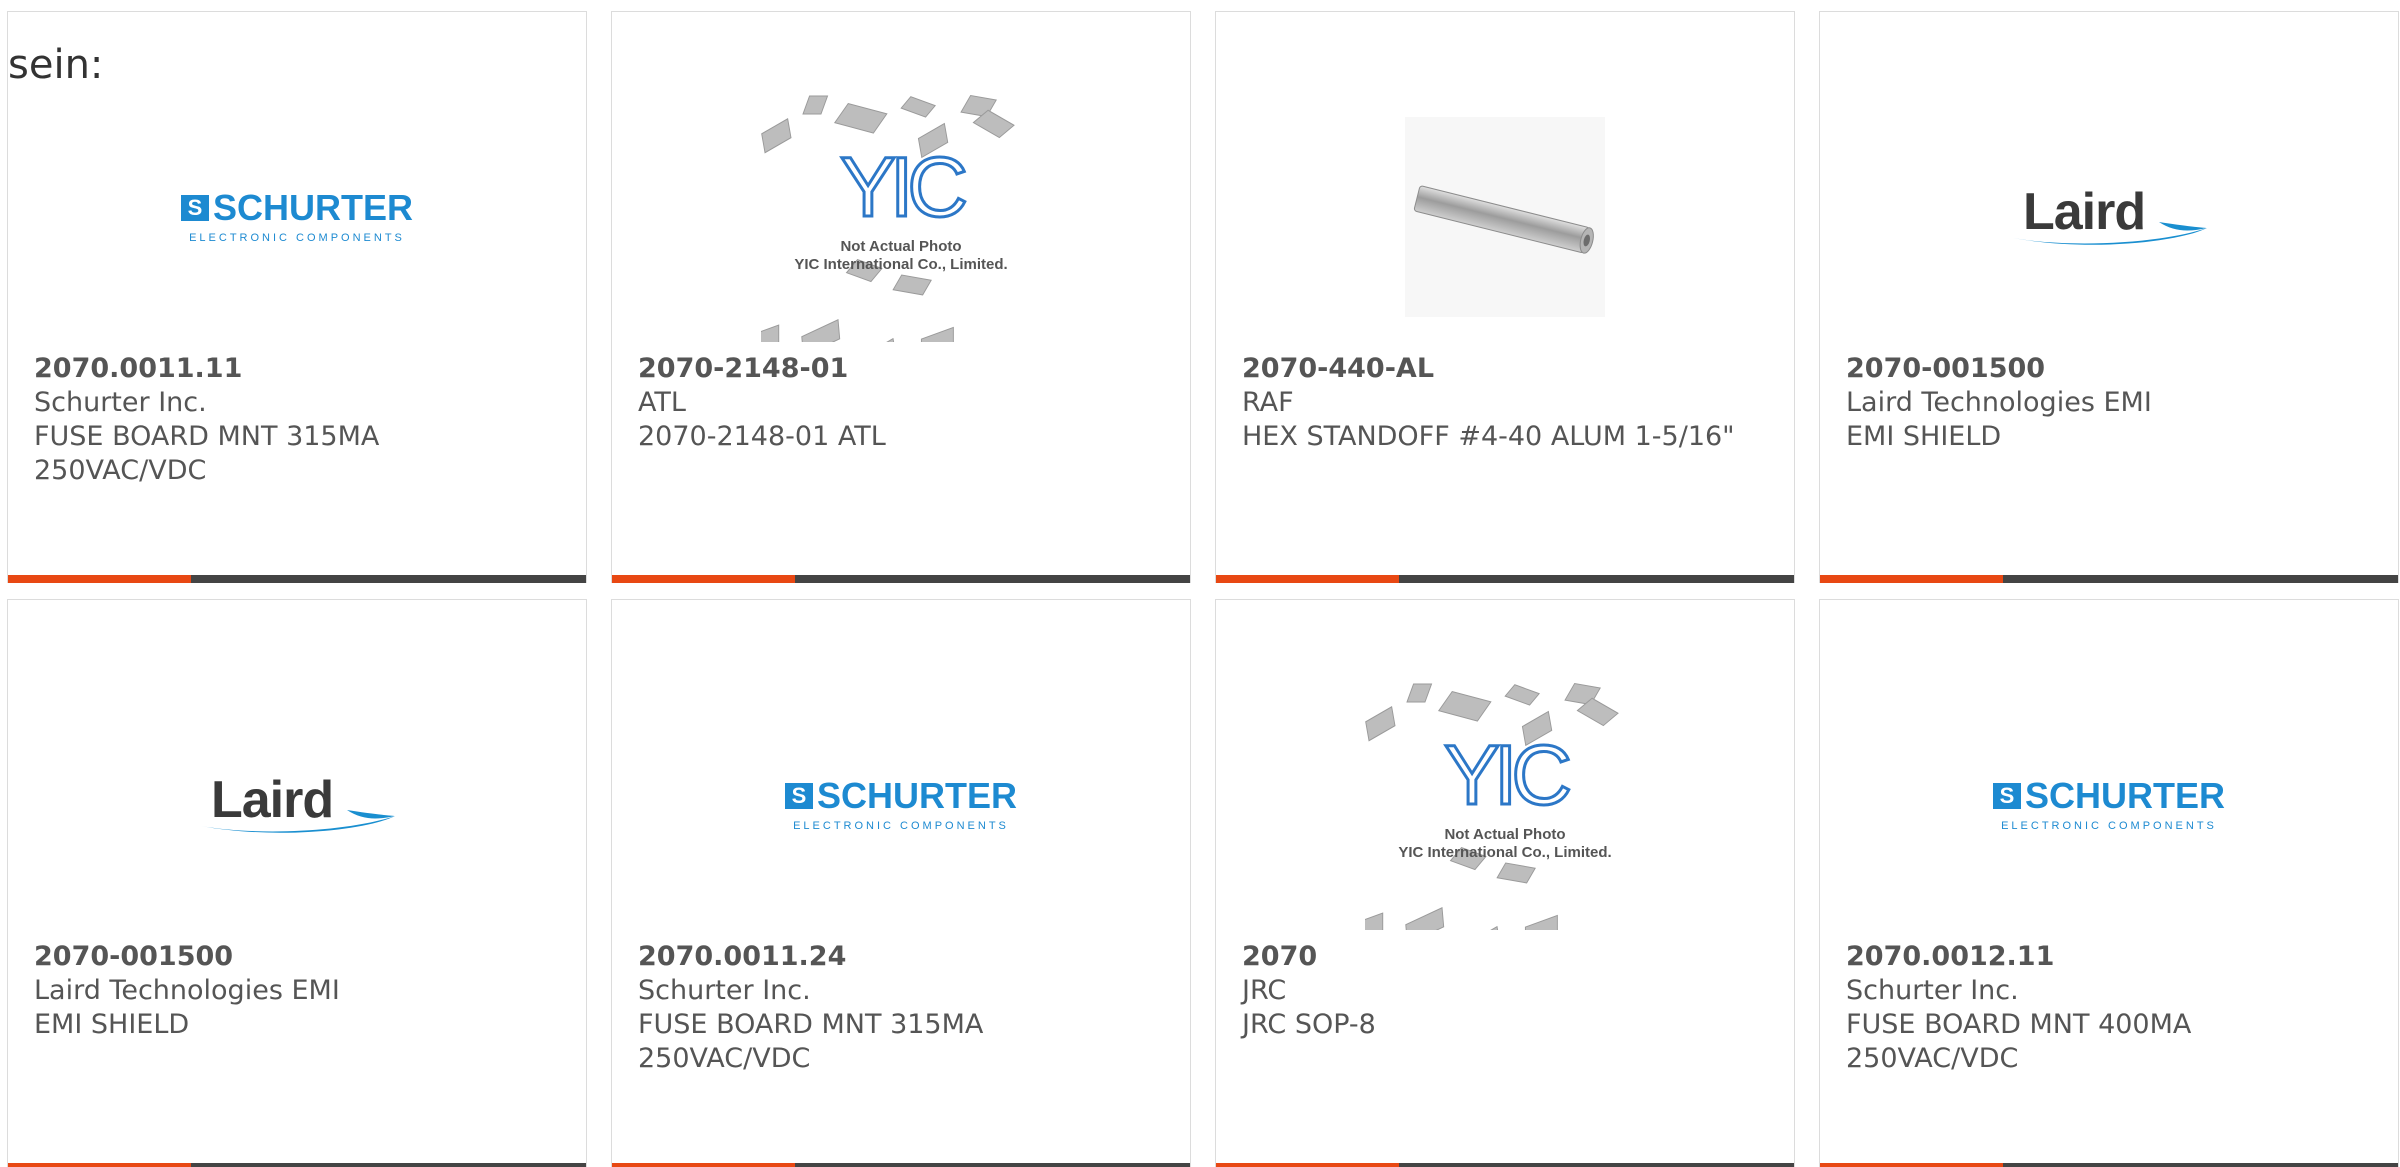 This screenshot has height=1167, width=2400. Describe the element at coordinates (901, 403) in the screenshot. I see `product-info: 2070-2148-01 ATL 2070-2148-01 ATL` at that location.